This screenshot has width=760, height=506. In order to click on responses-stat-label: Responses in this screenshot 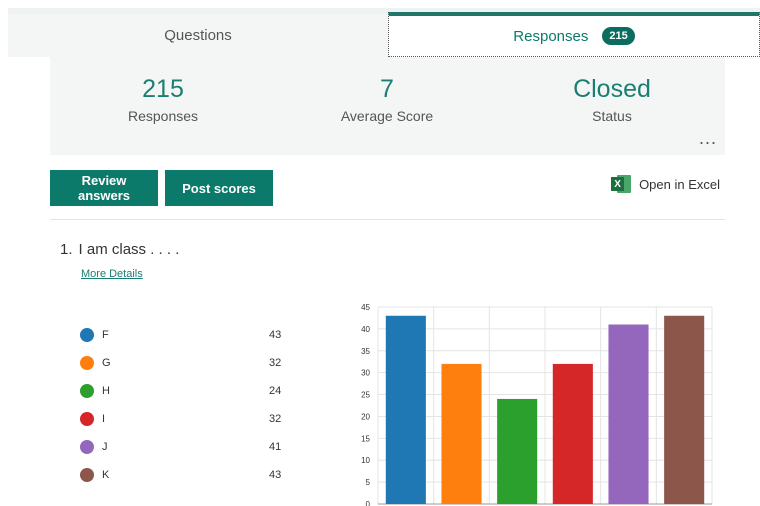, I will do `click(163, 116)`.